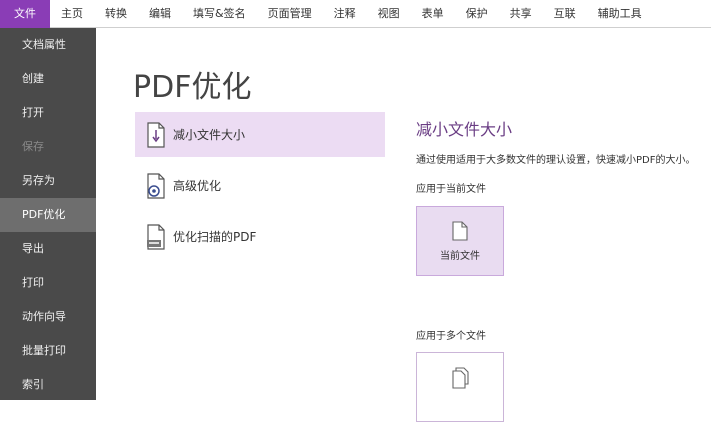 The image size is (711, 422). Describe the element at coordinates (460, 378) in the screenshot. I see `multiple-documents-icon` at that location.